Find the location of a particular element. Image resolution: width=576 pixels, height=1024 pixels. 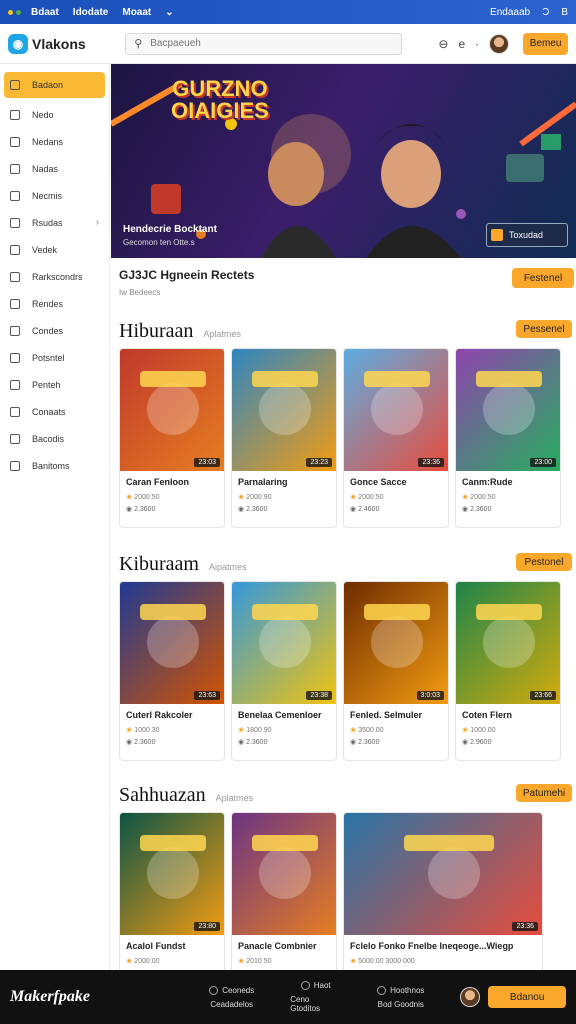

eye-icon: ◉ is located at coordinates (353, 742).